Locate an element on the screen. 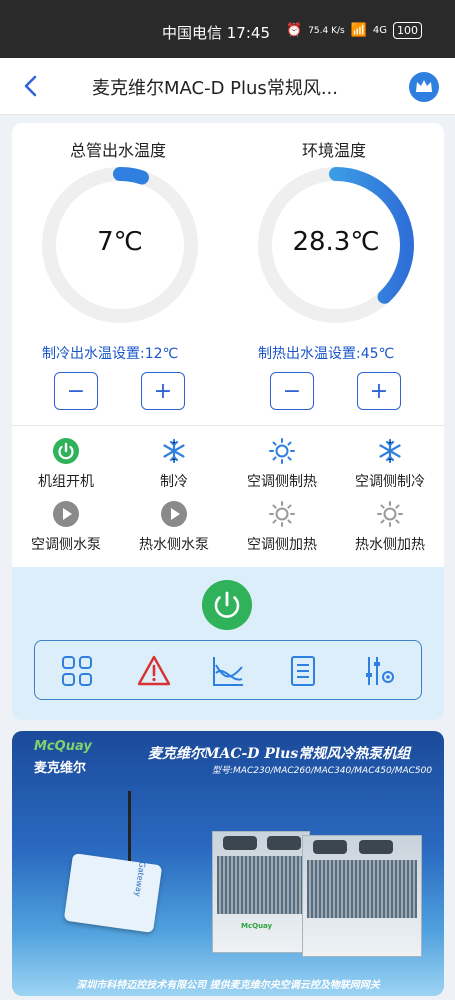  status-label: 空调侧制冷 is located at coordinates (390, 482).